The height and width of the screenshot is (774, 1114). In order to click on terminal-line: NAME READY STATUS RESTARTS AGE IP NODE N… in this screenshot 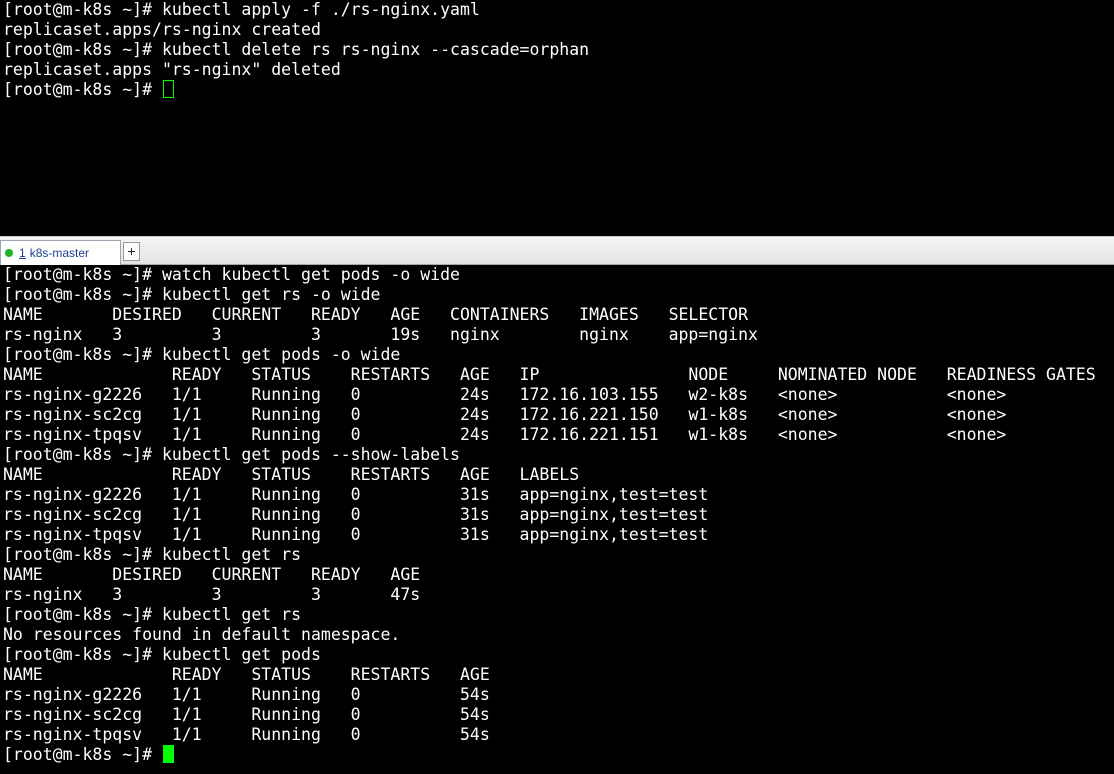, I will do `click(557, 375)`.